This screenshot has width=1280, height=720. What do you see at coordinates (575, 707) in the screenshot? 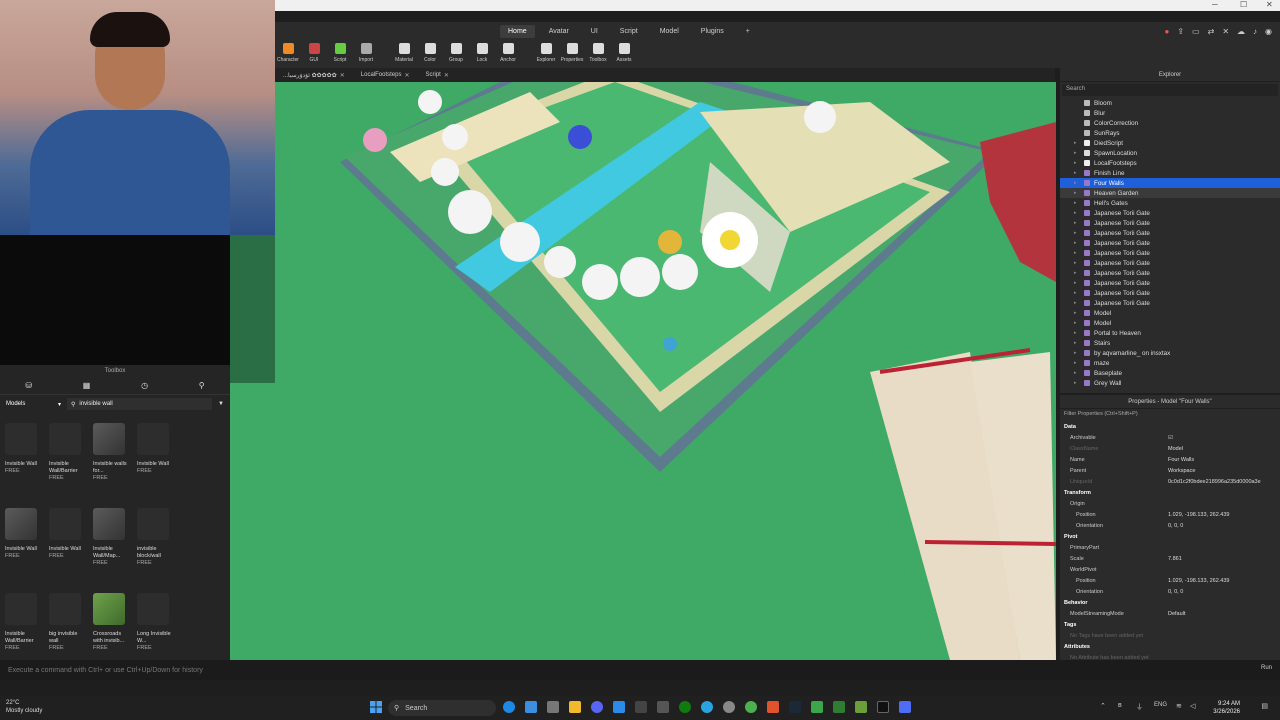
I see `file-explorer-icon` at bounding box center [575, 707].